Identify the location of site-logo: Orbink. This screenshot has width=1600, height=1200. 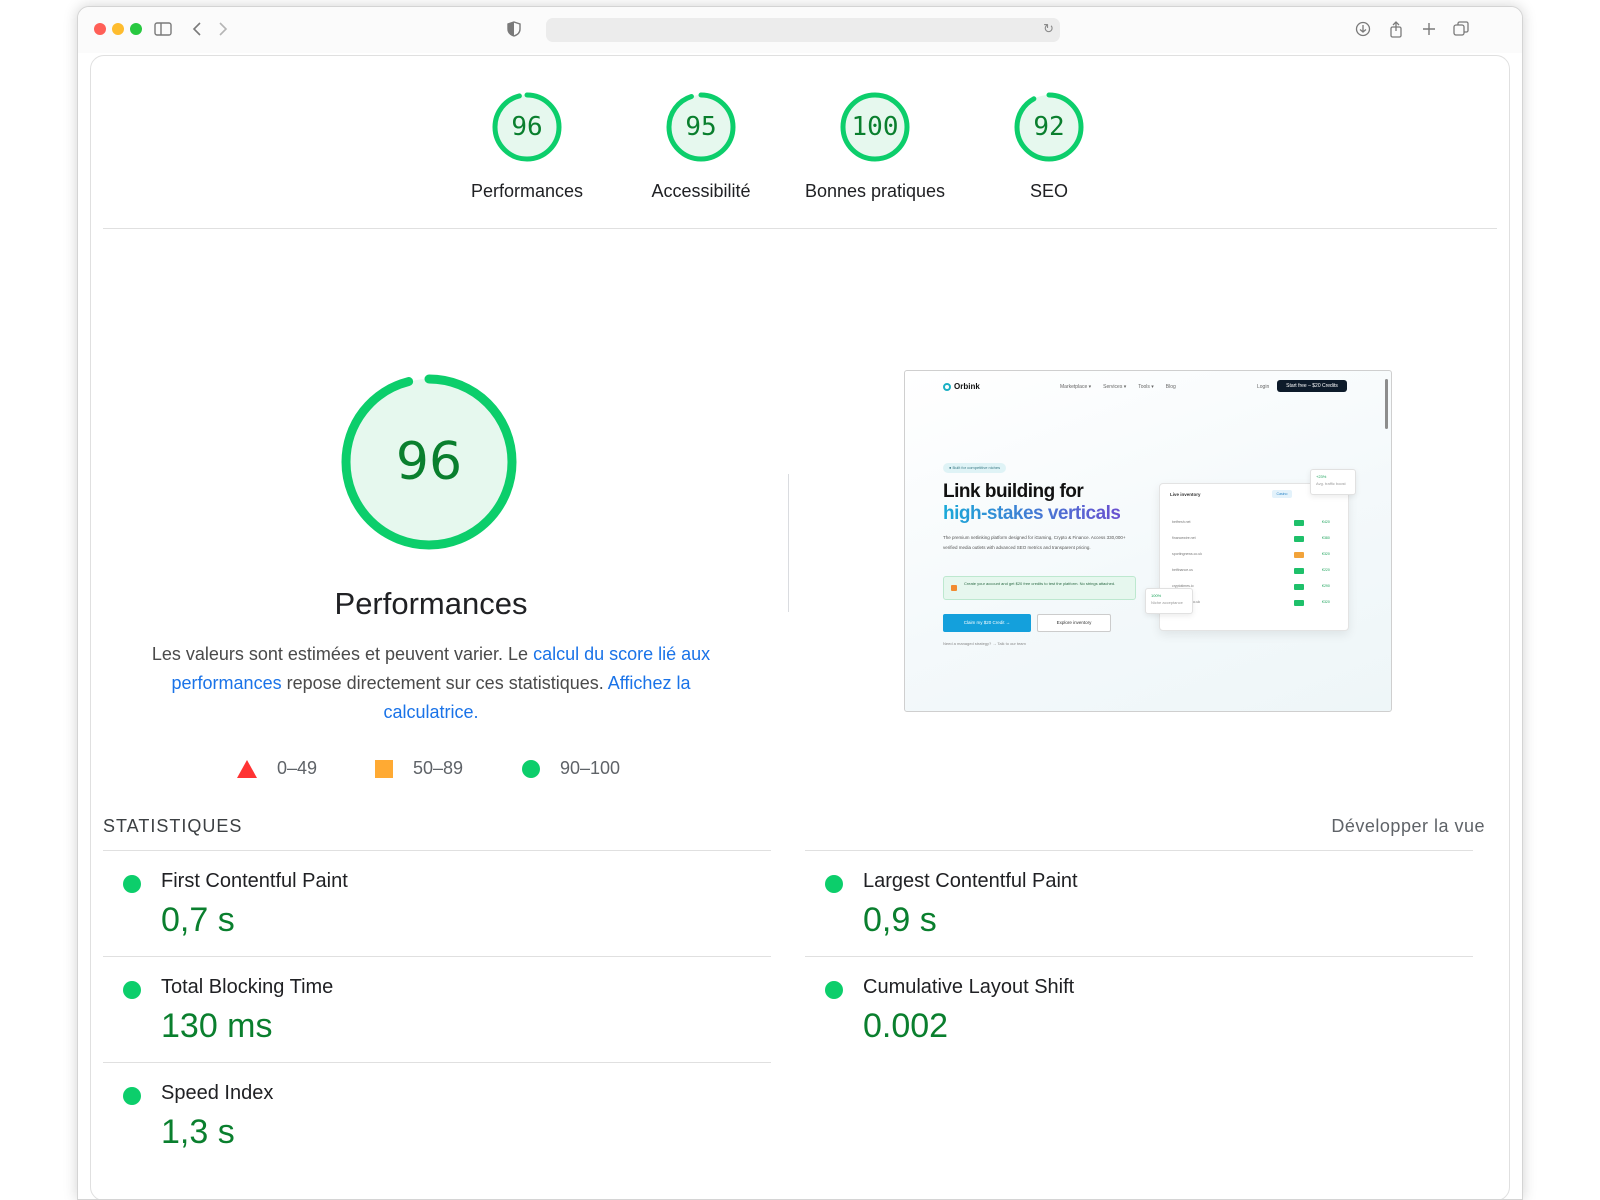
(961, 386).